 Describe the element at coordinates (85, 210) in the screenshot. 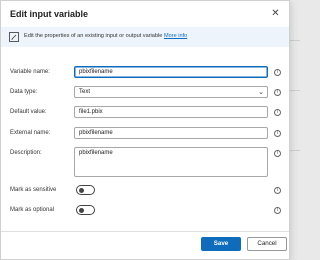

I see `optional-toggle` at that location.